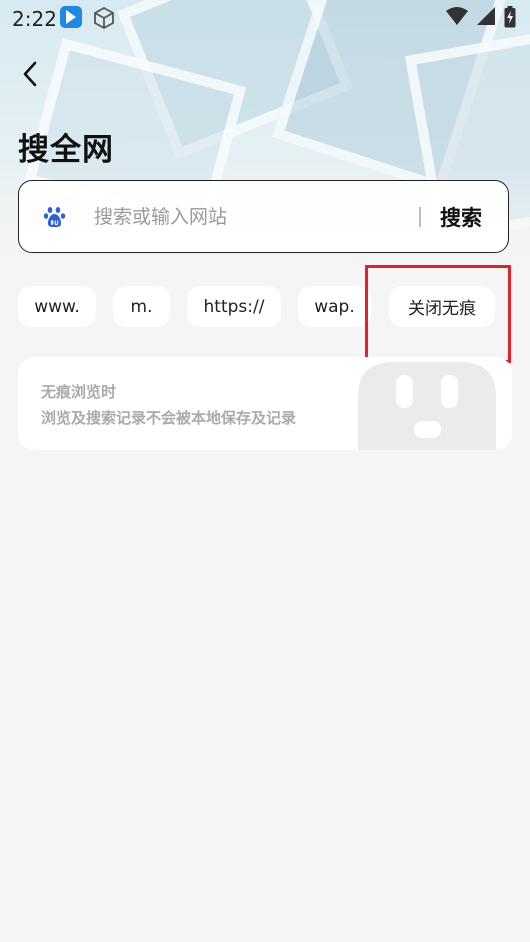 Image resolution: width=530 pixels, height=942 pixels. I want to click on prefix-chip-www: www., so click(57, 306).